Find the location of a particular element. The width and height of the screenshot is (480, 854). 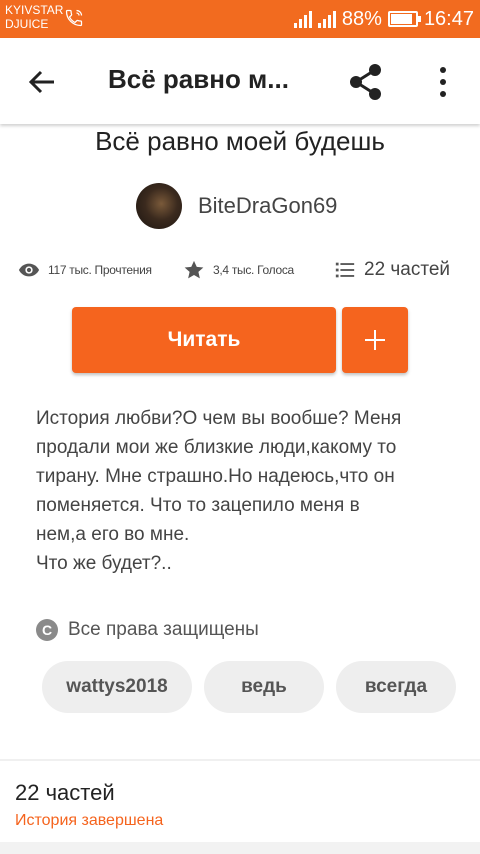

plus-icon is located at coordinates (375, 340).